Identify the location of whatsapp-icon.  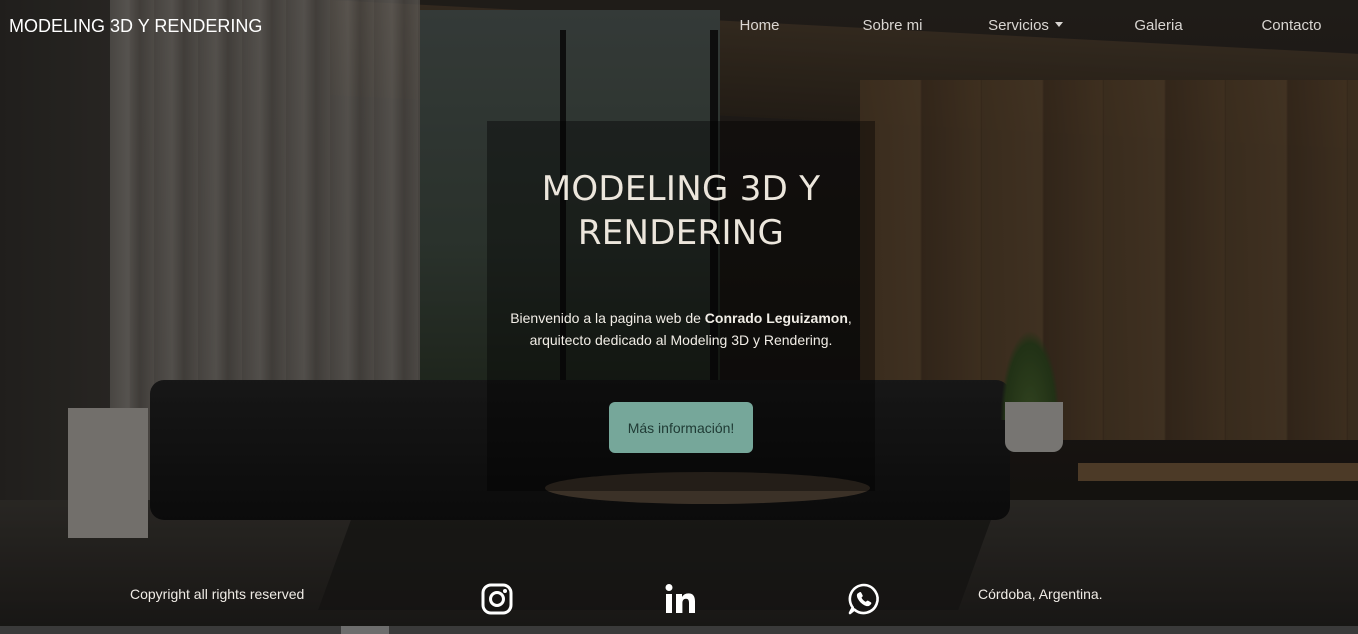
(864, 599).